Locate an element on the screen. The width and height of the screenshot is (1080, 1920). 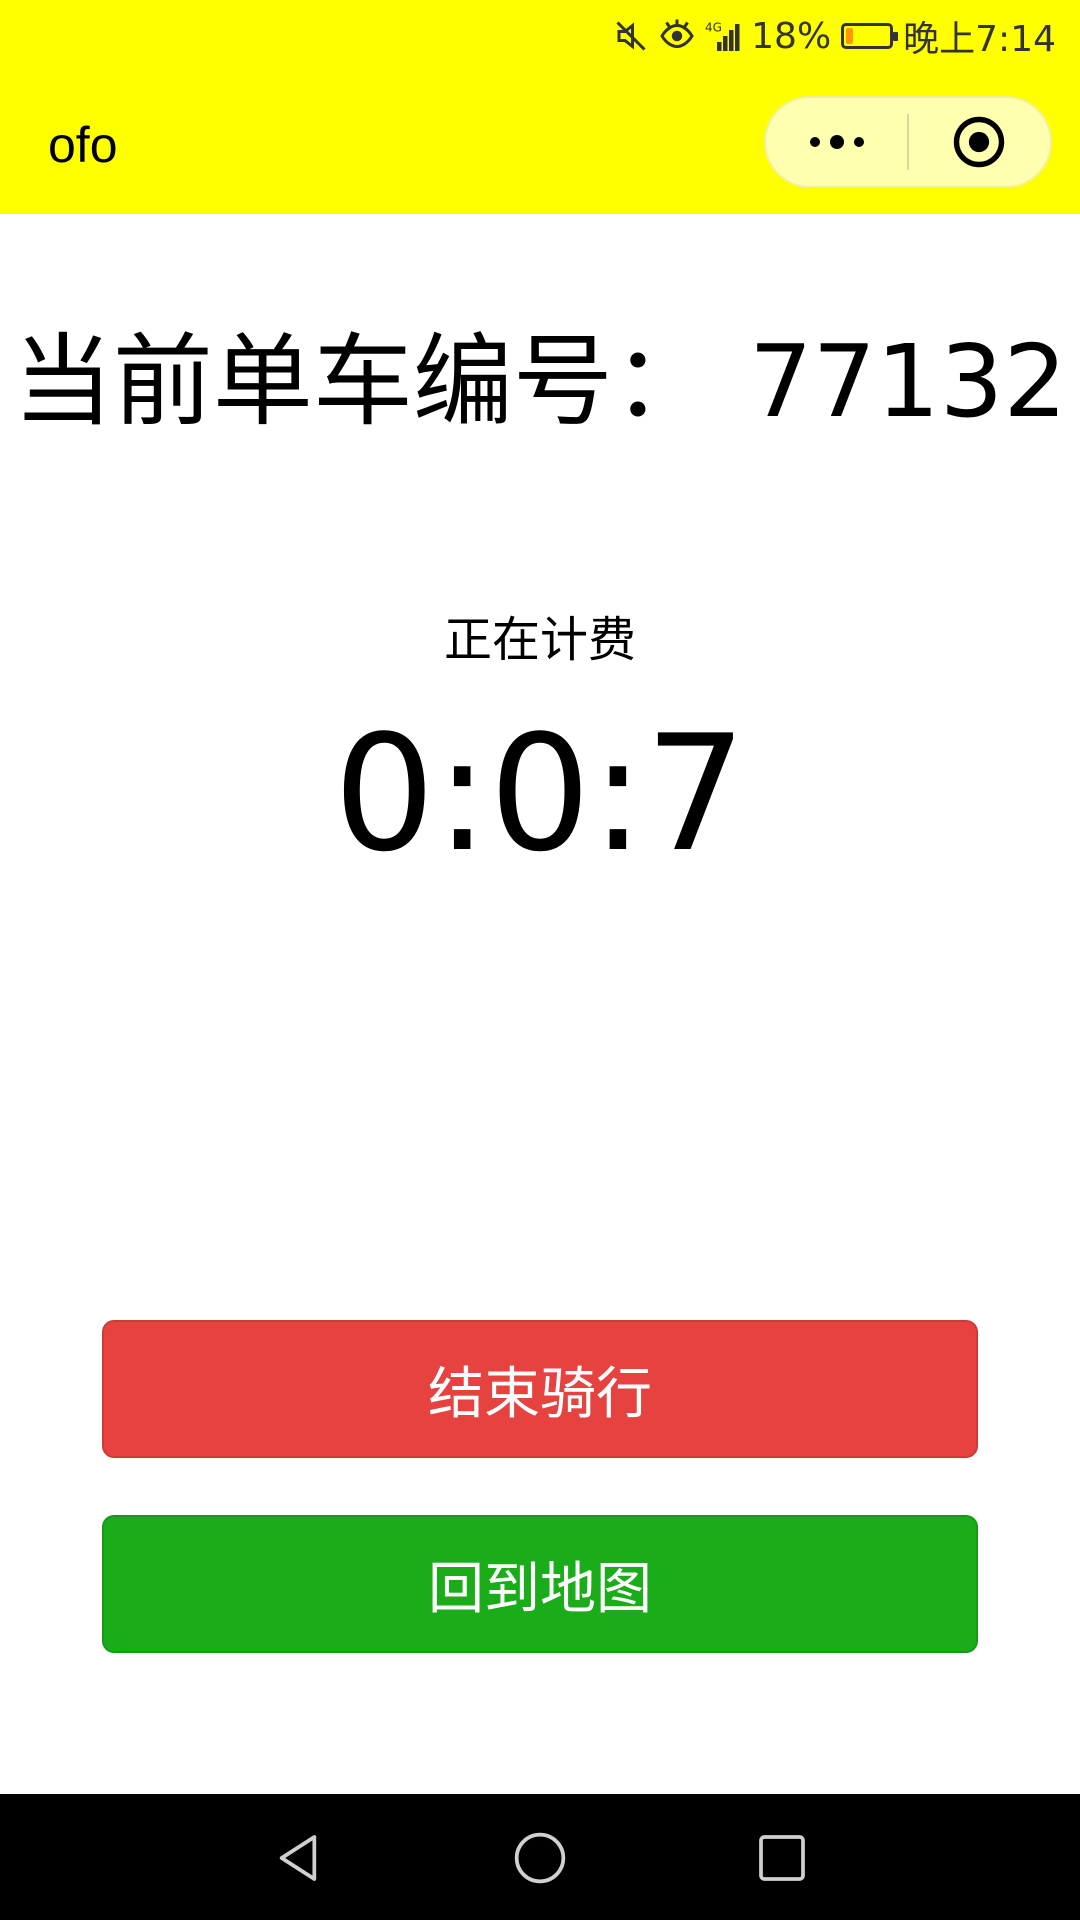
close-miniprogram-button is located at coordinates (979, 142).